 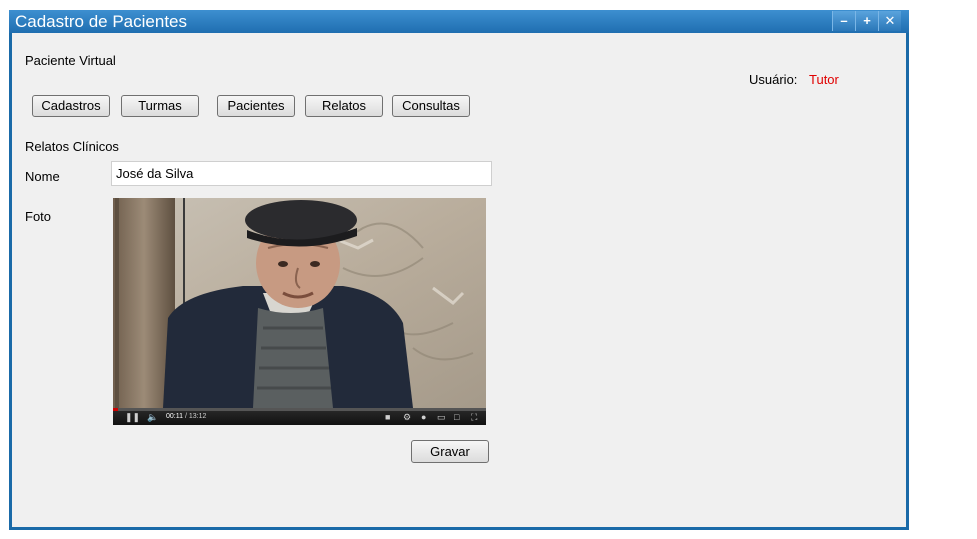 What do you see at coordinates (450, 451) in the screenshot?
I see `save-button: Gravar` at bounding box center [450, 451].